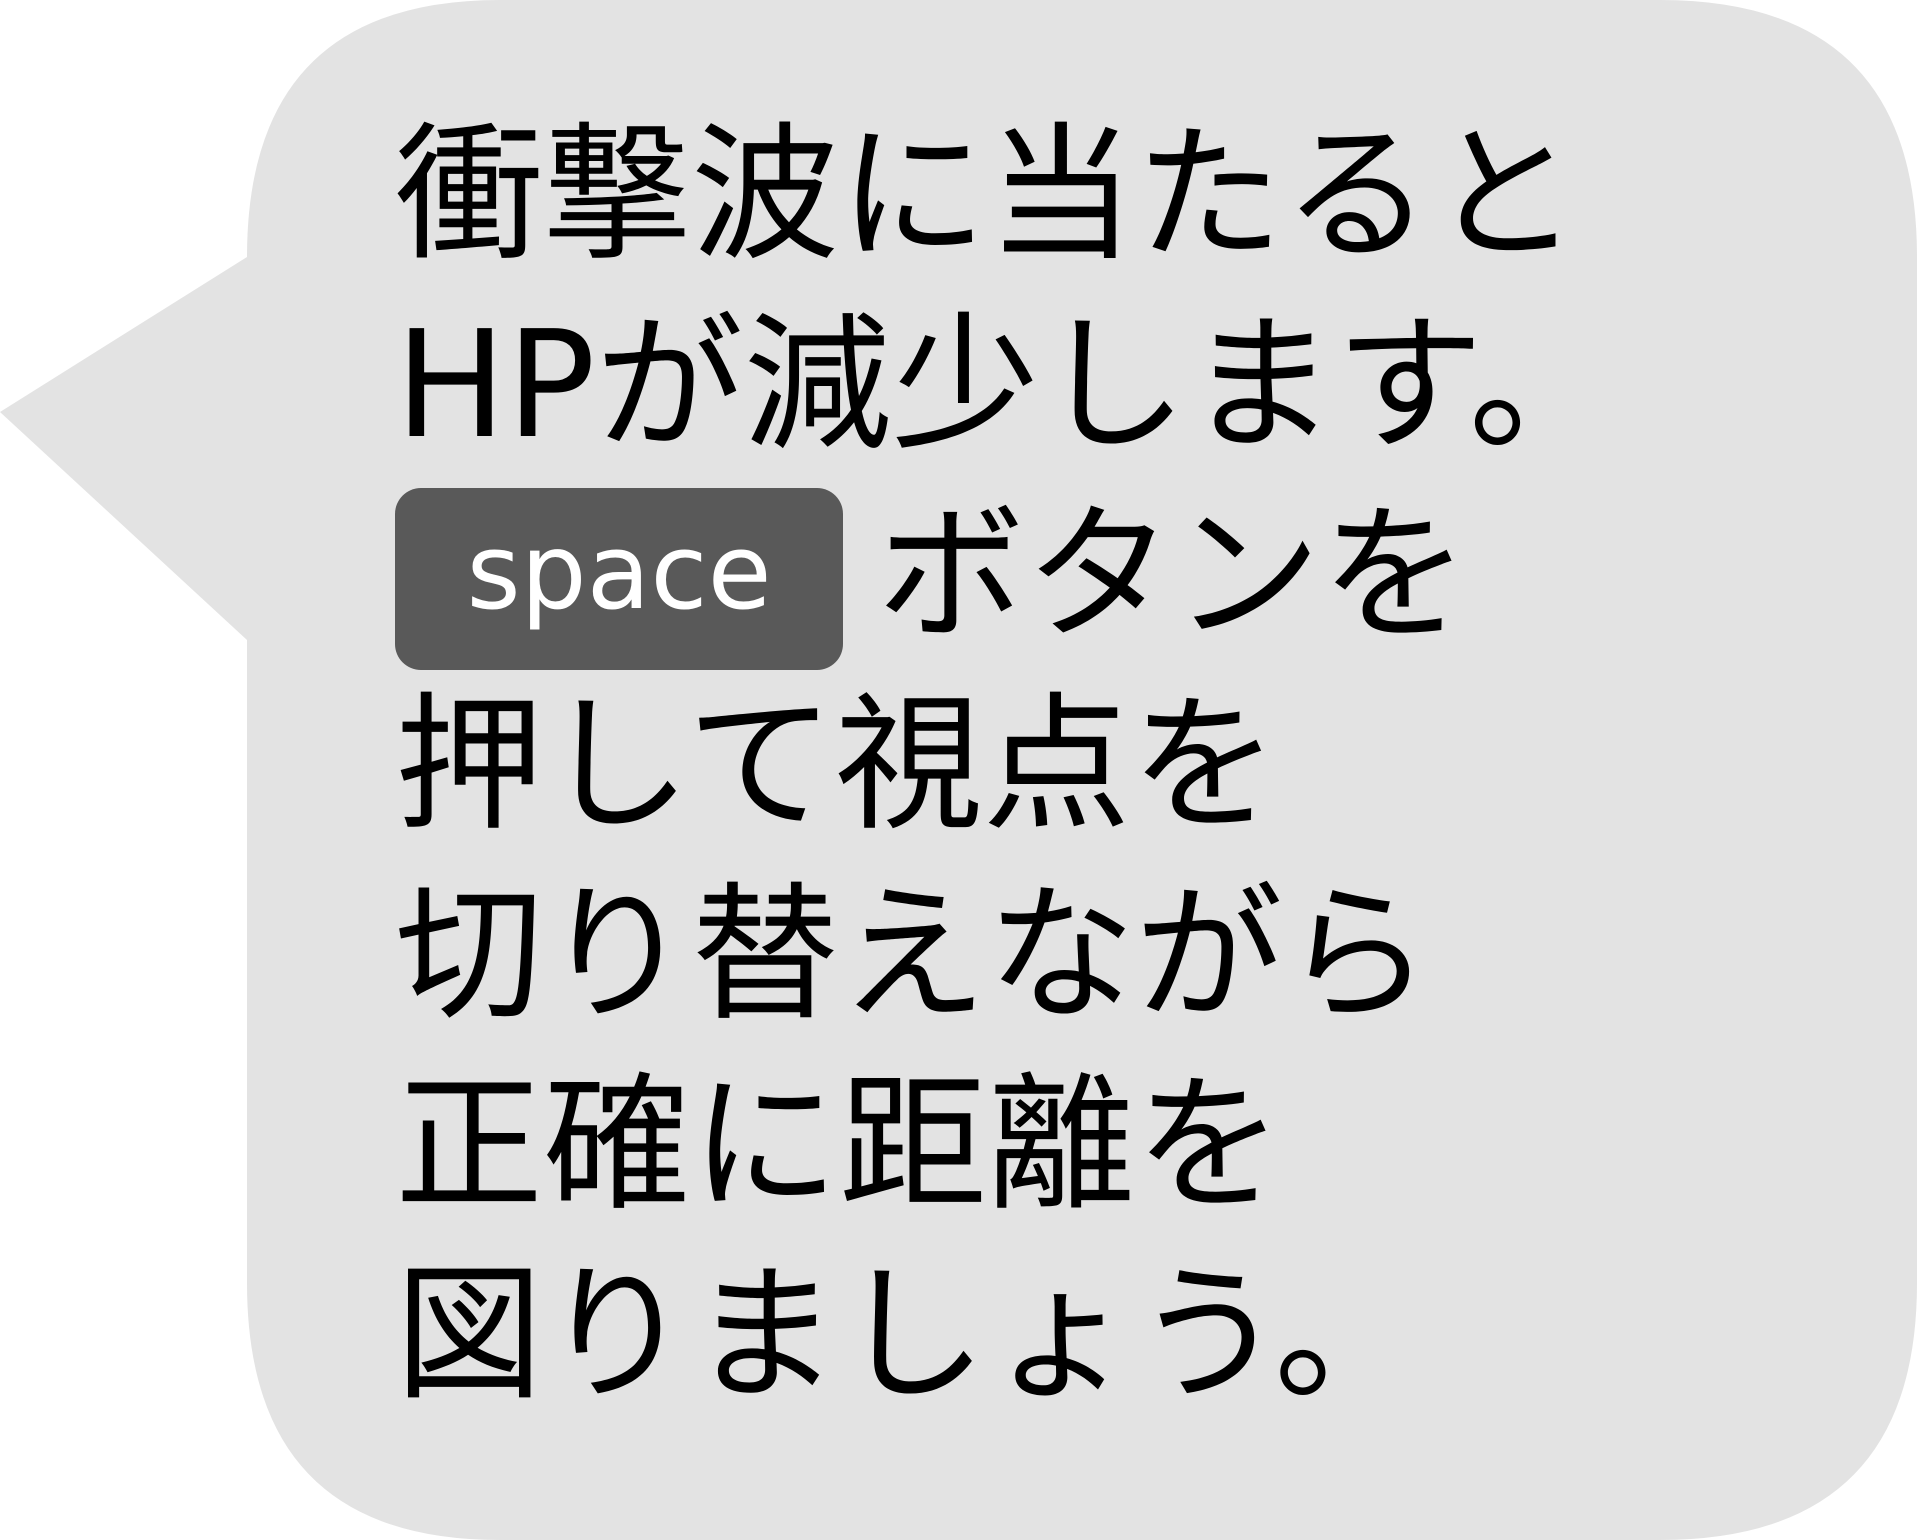 The height and width of the screenshot is (1540, 1917). What do you see at coordinates (913, 955) in the screenshot?
I see `message-line-5: 切り替えながら` at bounding box center [913, 955].